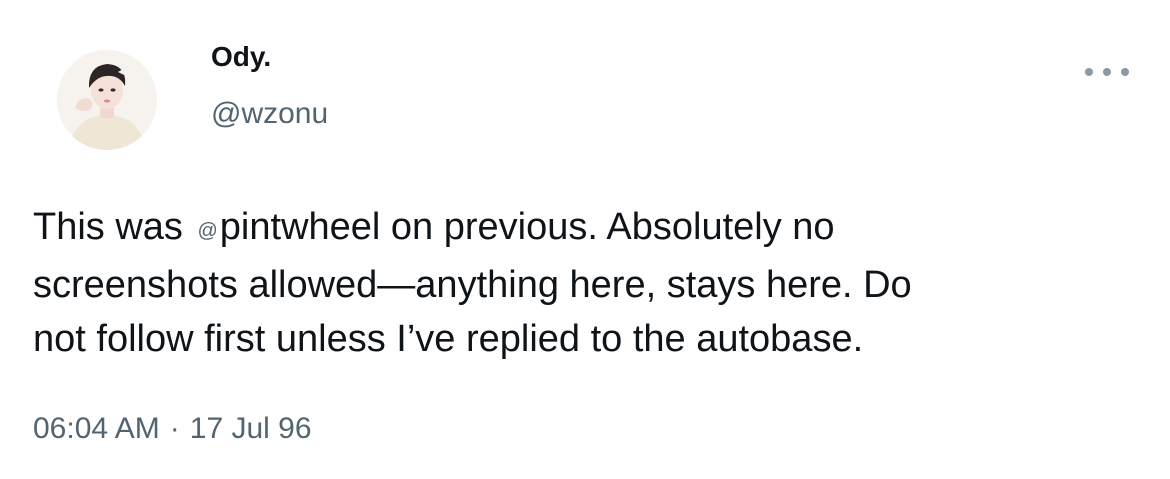 This screenshot has width=1170, height=479. I want to click on mention-at-symbol: @, so click(207, 231).